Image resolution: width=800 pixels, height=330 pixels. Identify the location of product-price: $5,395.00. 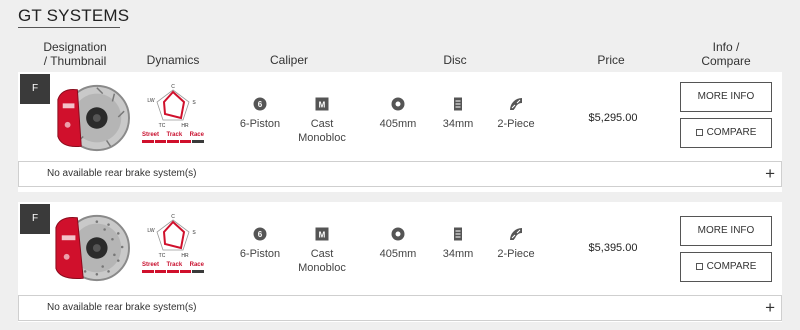
(613, 248).